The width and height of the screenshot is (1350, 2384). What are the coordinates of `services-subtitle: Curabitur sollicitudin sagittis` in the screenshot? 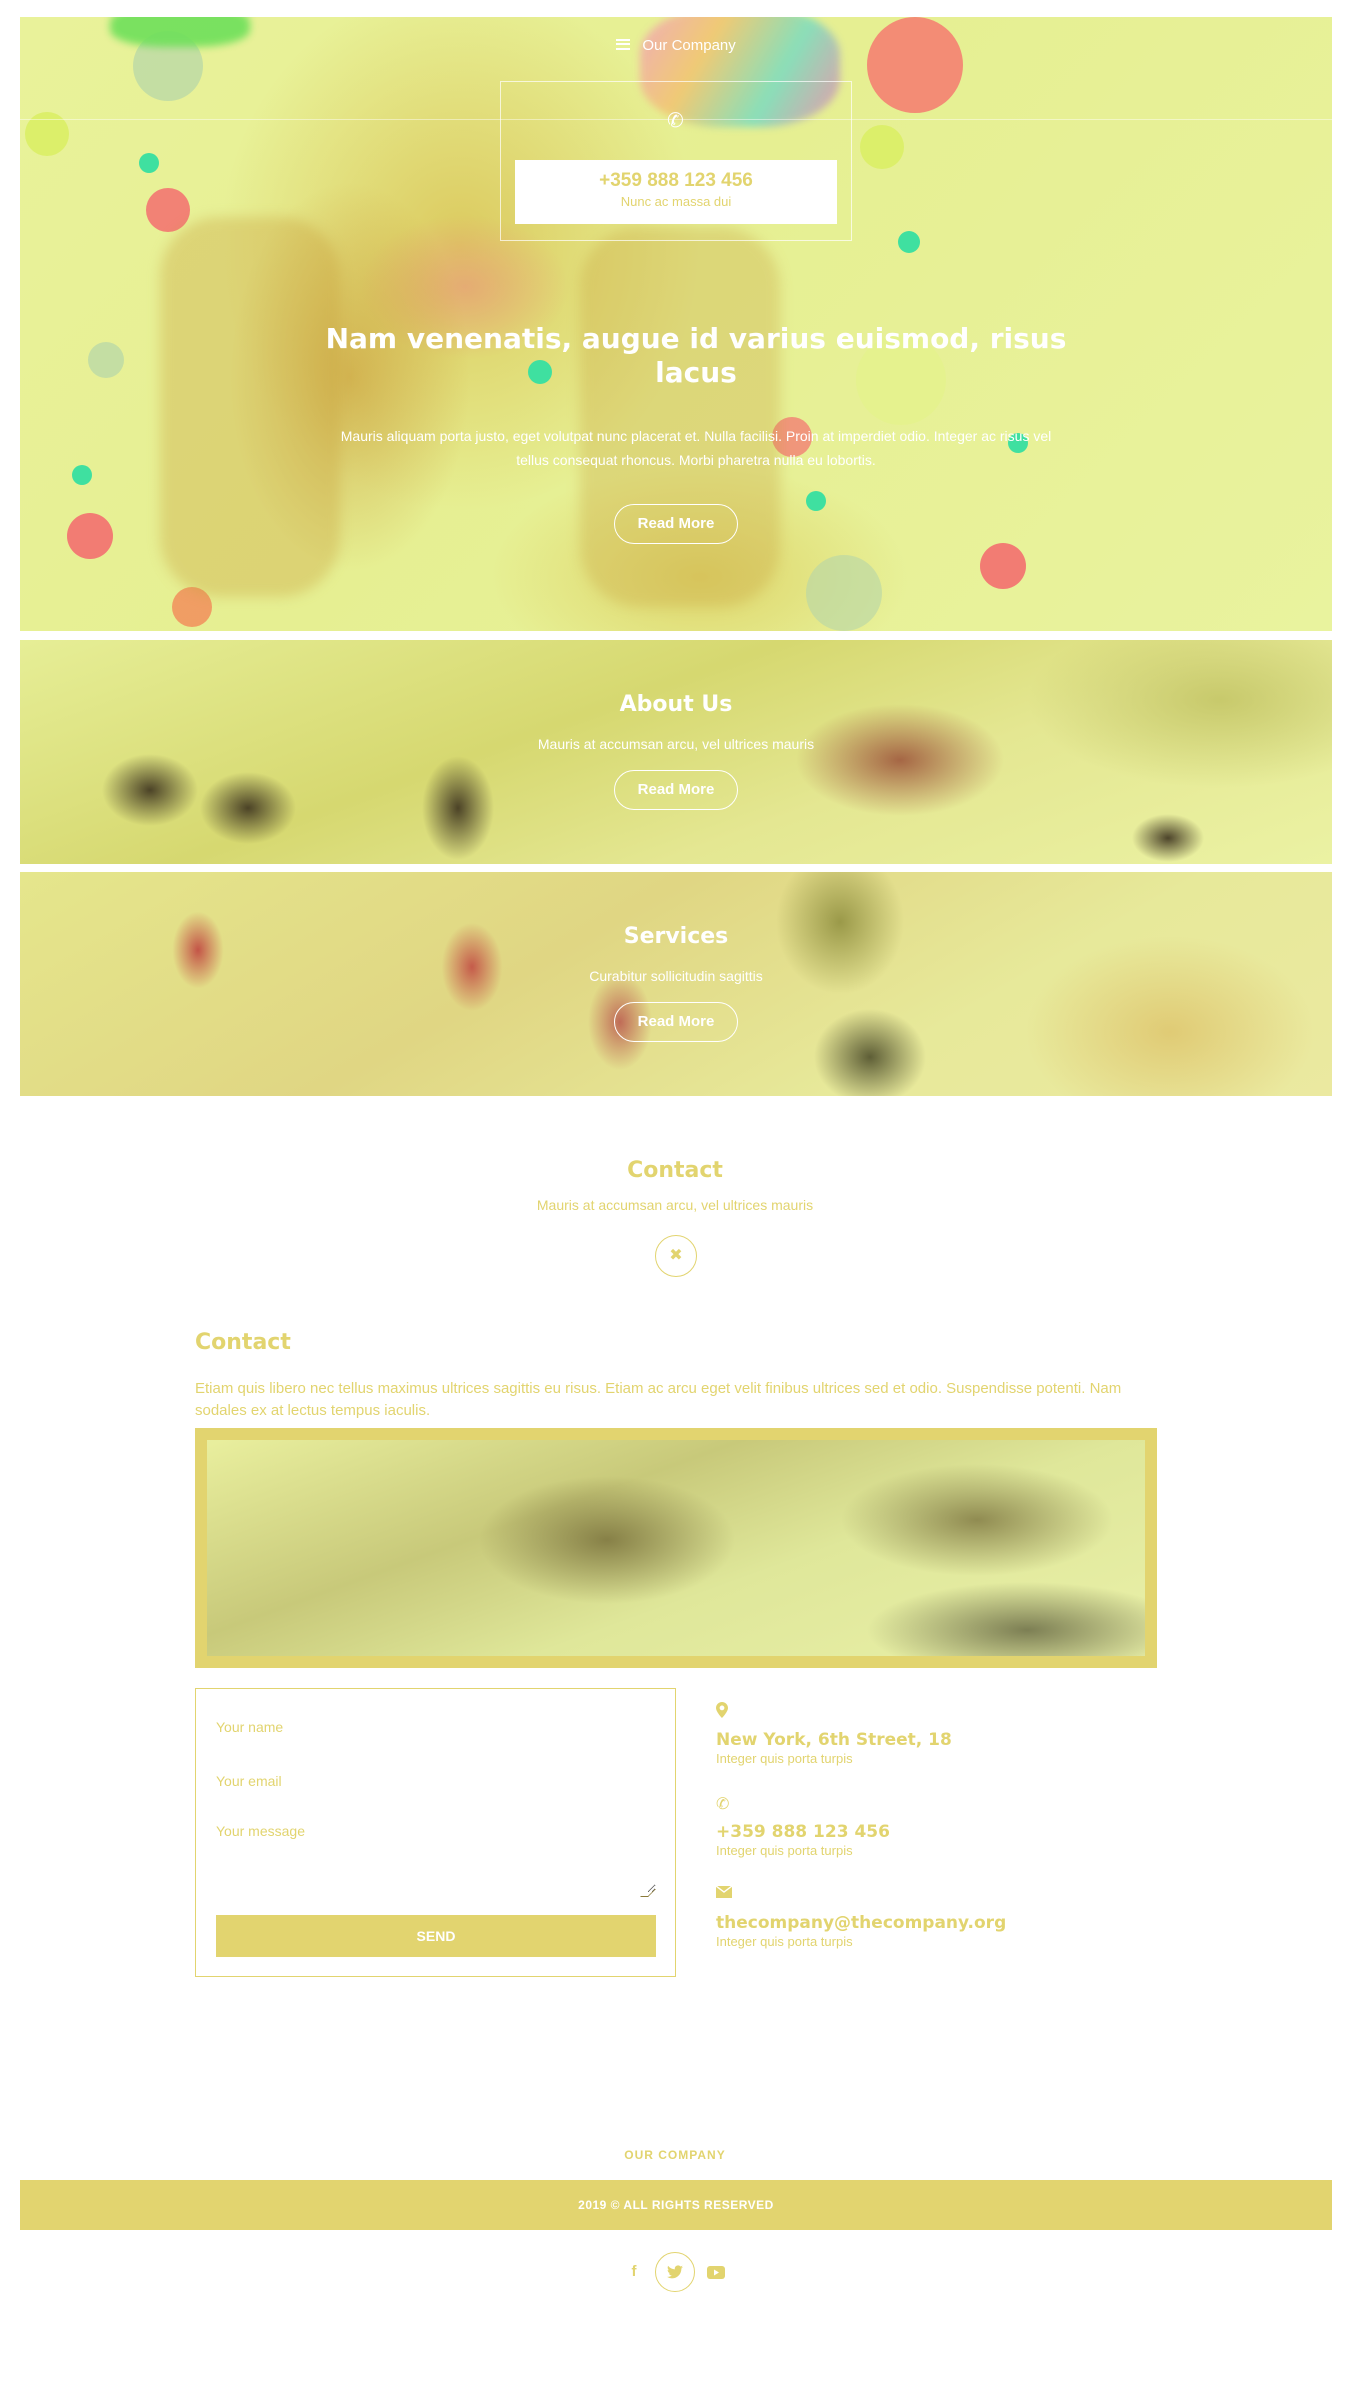 It's located at (676, 976).